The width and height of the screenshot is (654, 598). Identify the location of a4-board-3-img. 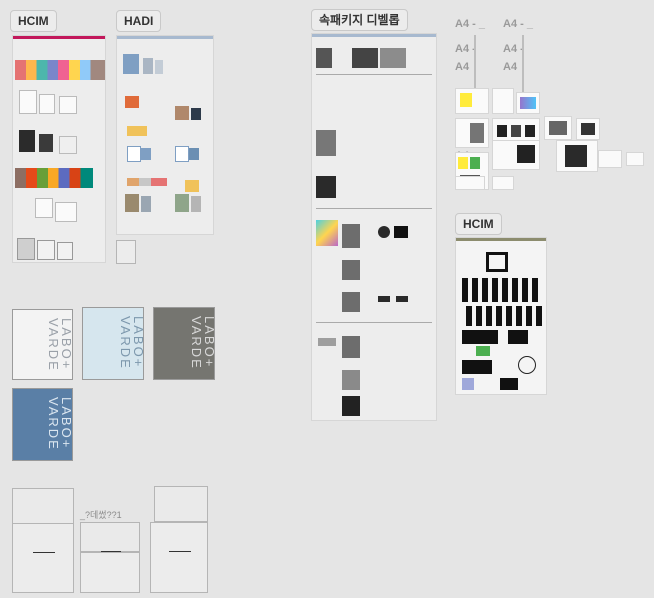
(528, 103).